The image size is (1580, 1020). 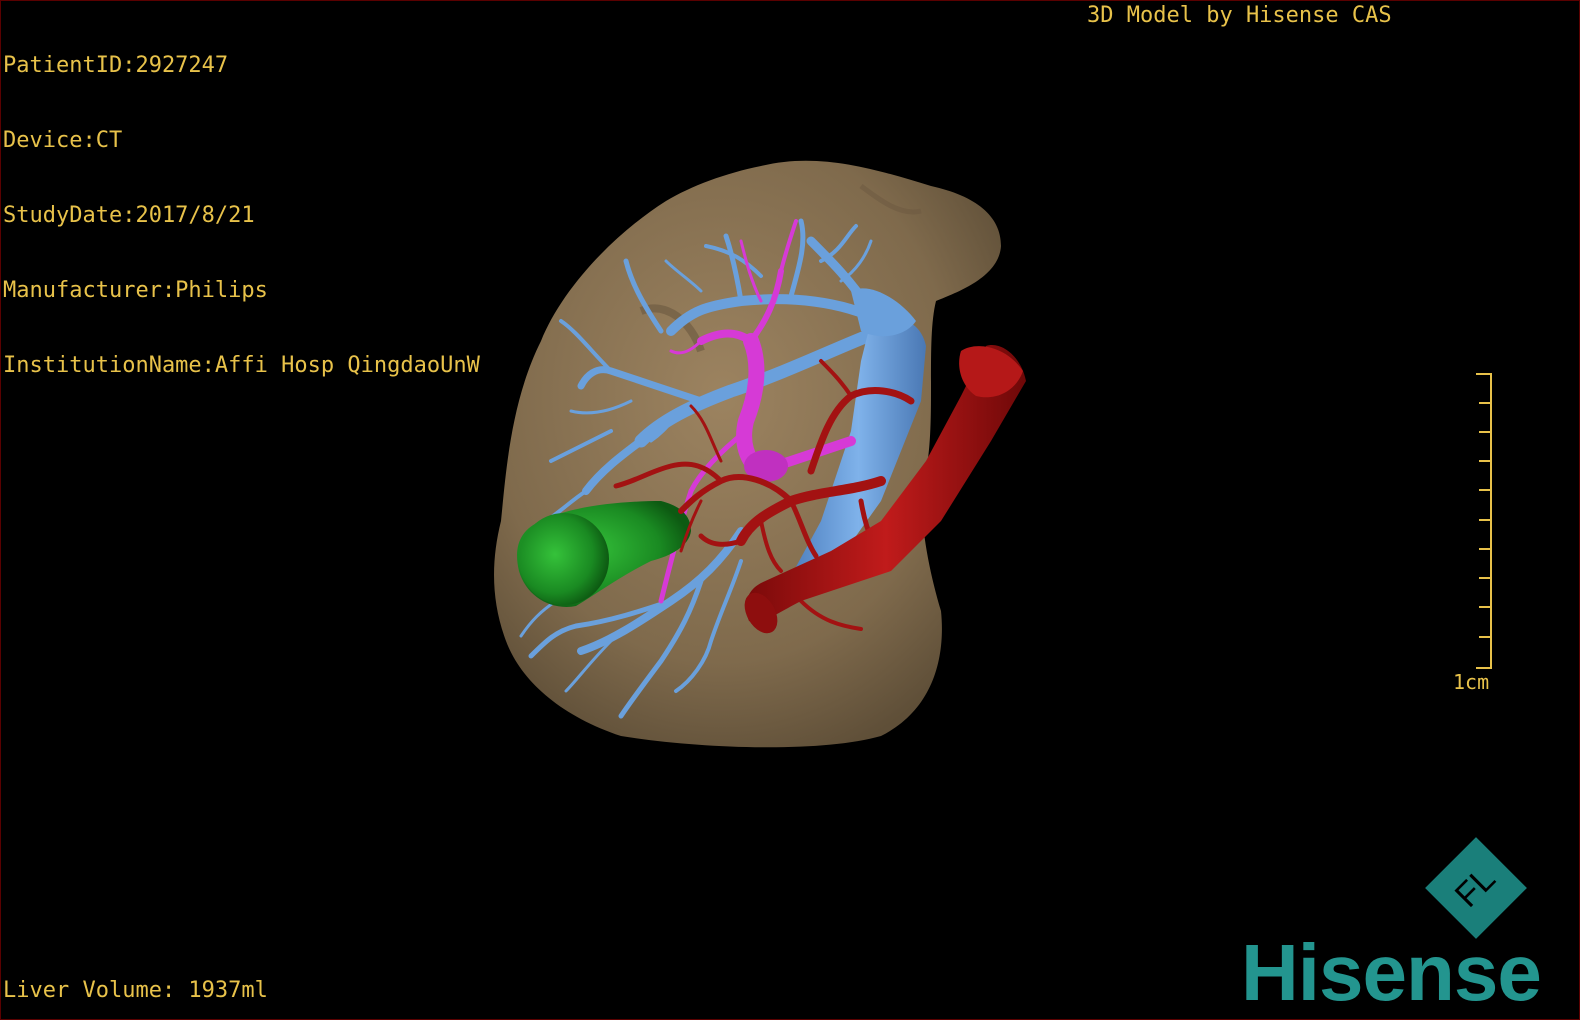 What do you see at coordinates (1239, 15) in the screenshot?
I see `model-credit: 3D Model by Hisense CAS` at bounding box center [1239, 15].